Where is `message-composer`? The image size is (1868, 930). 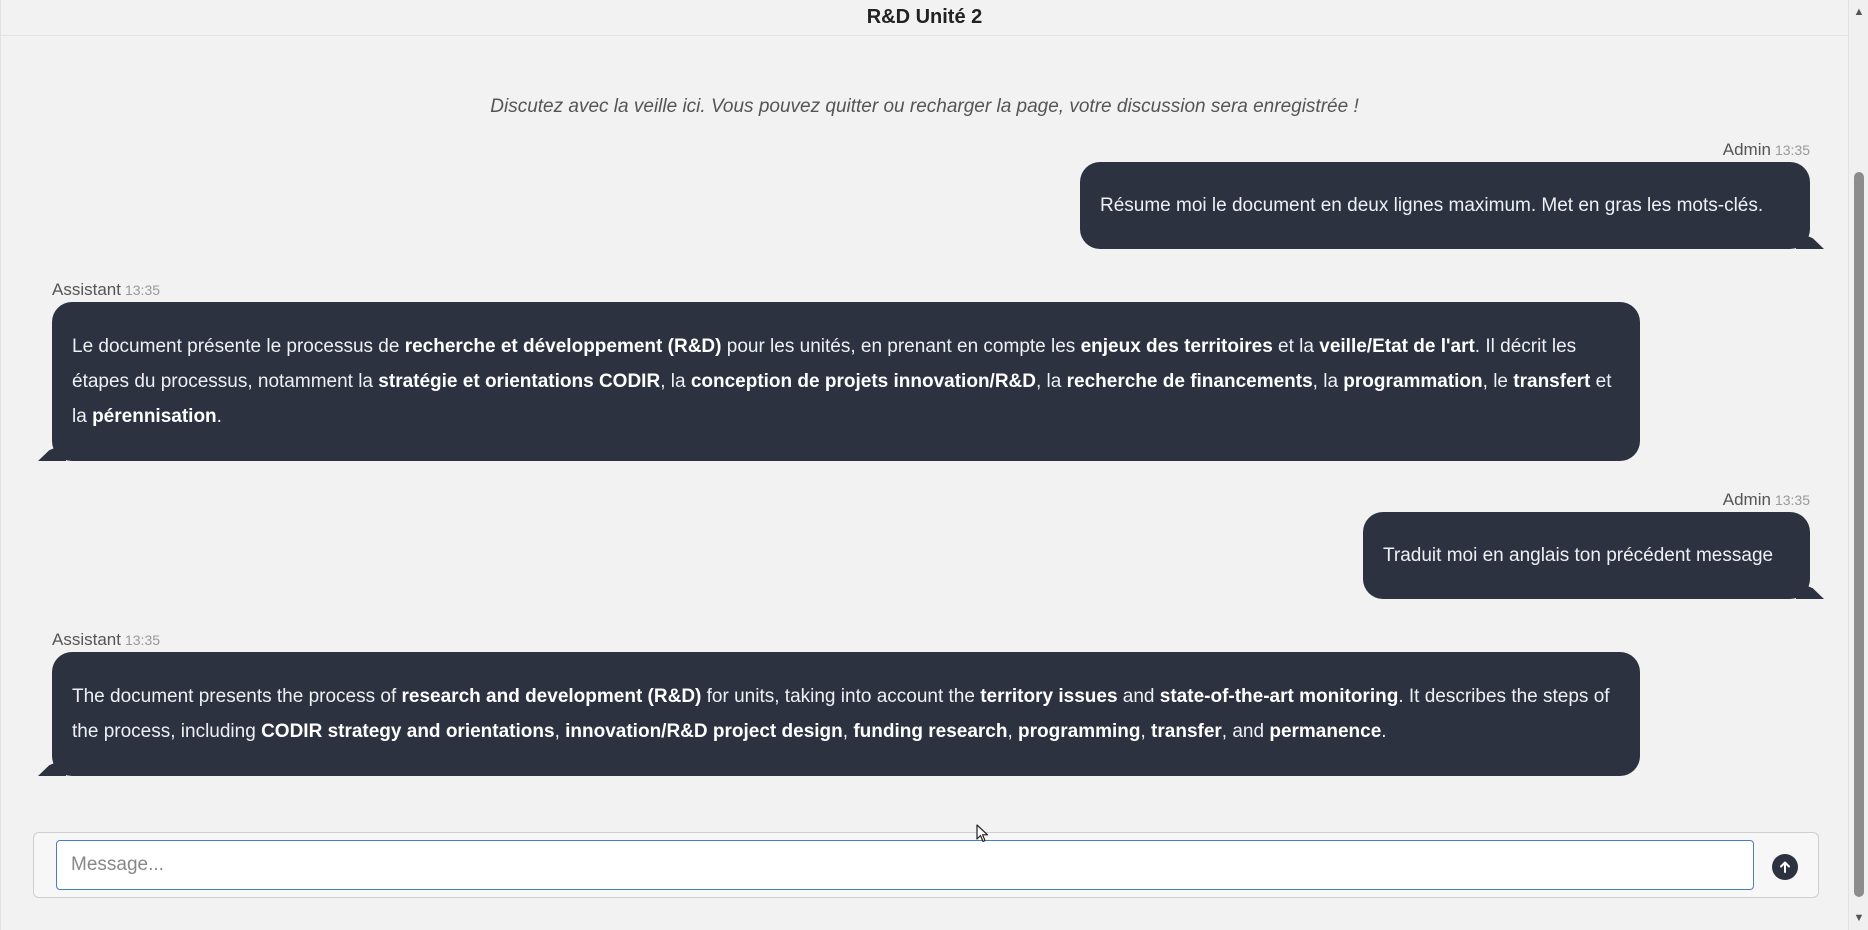 message-composer is located at coordinates (926, 865).